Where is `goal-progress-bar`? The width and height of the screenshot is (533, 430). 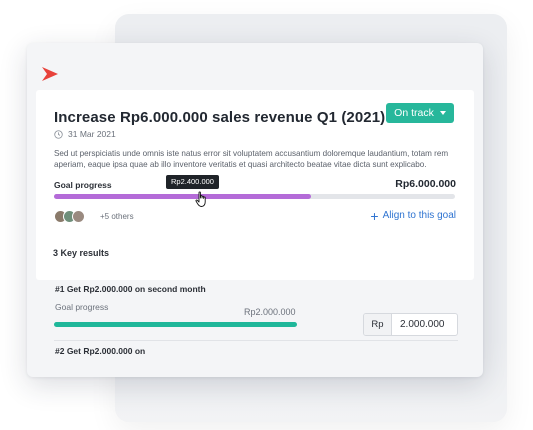 goal-progress-bar is located at coordinates (254, 196).